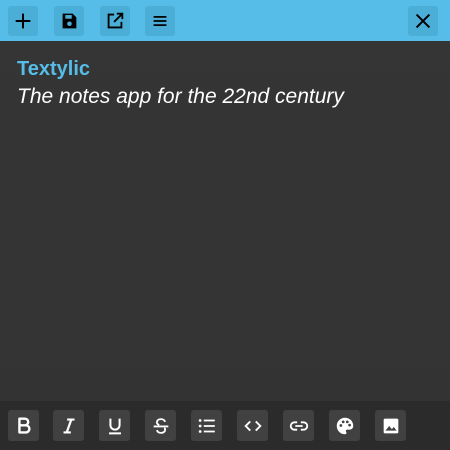 This screenshot has width=450, height=450. I want to click on code-button, so click(252, 425).